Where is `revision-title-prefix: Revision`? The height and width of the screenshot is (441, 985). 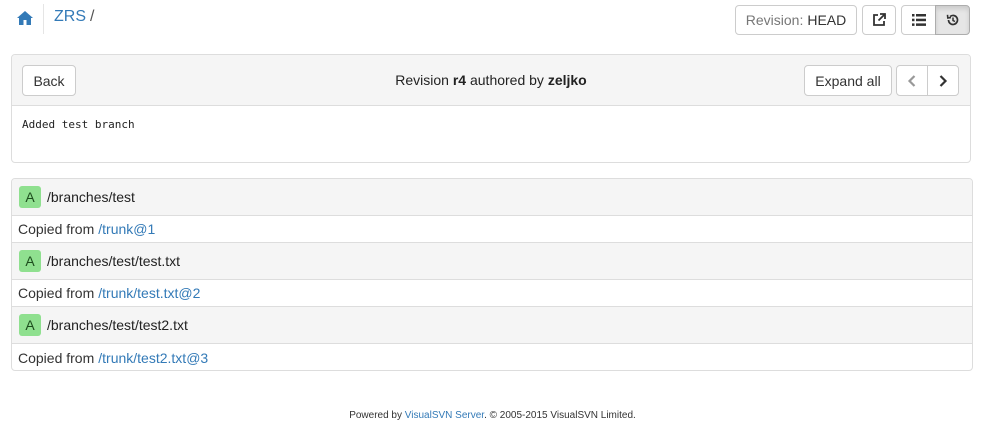
revision-title-prefix: Revision is located at coordinates (422, 80).